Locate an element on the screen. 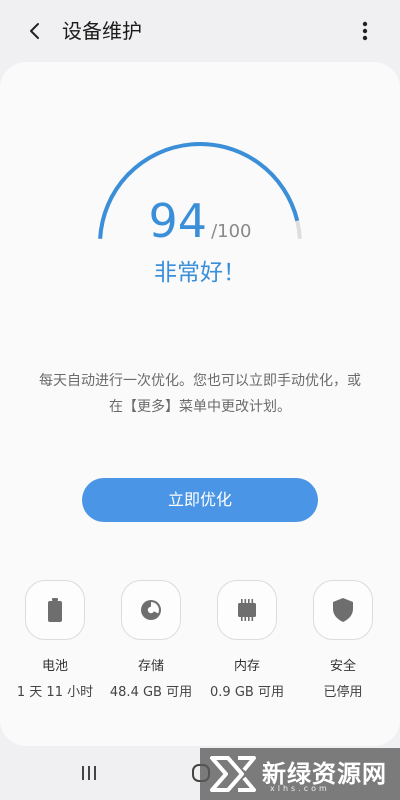 This screenshot has width=400, height=800. battery-icon is located at coordinates (55, 610).